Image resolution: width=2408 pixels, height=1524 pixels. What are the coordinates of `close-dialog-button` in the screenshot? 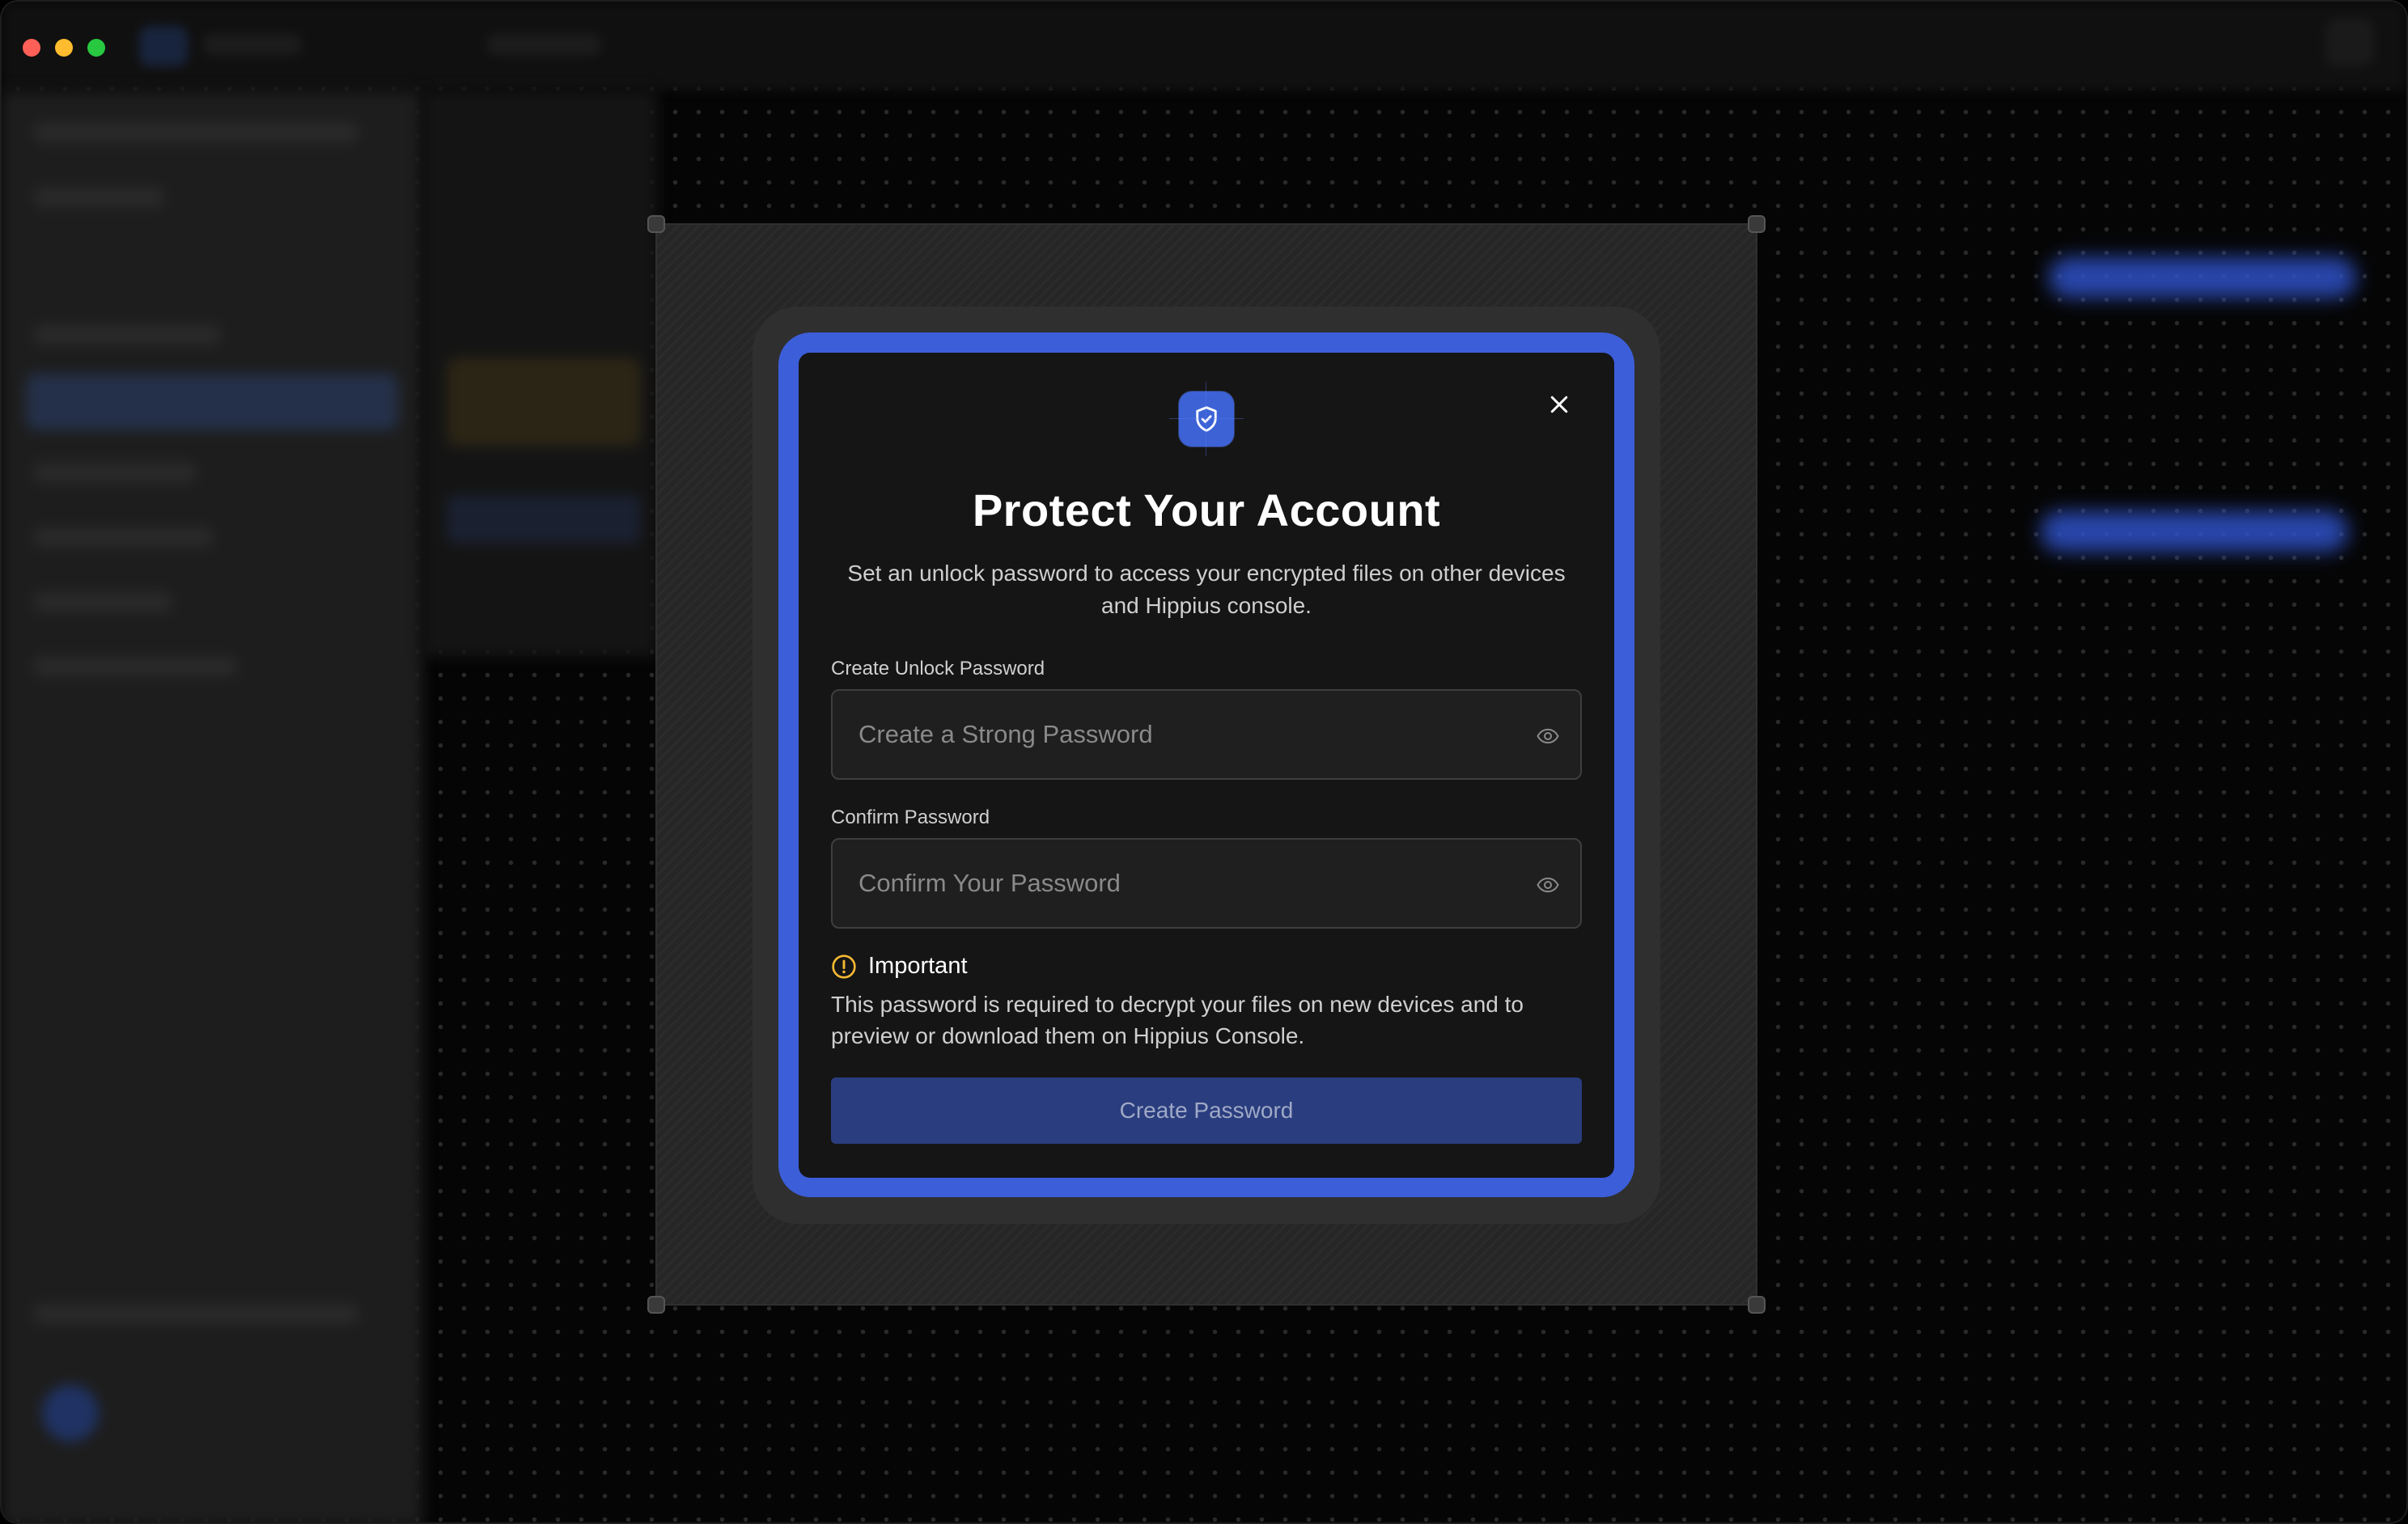 It's located at (1559, 404).